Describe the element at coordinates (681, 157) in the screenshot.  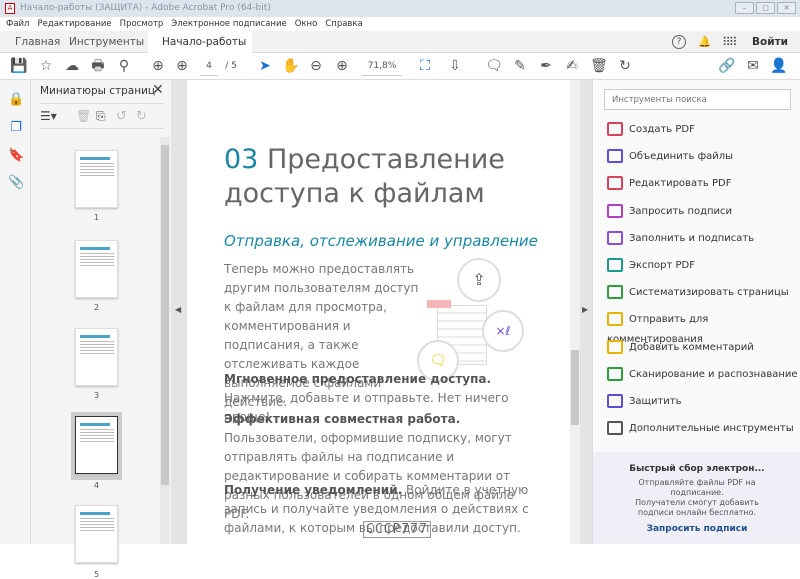
I see `tool-label: Объединить файлы` at that location.